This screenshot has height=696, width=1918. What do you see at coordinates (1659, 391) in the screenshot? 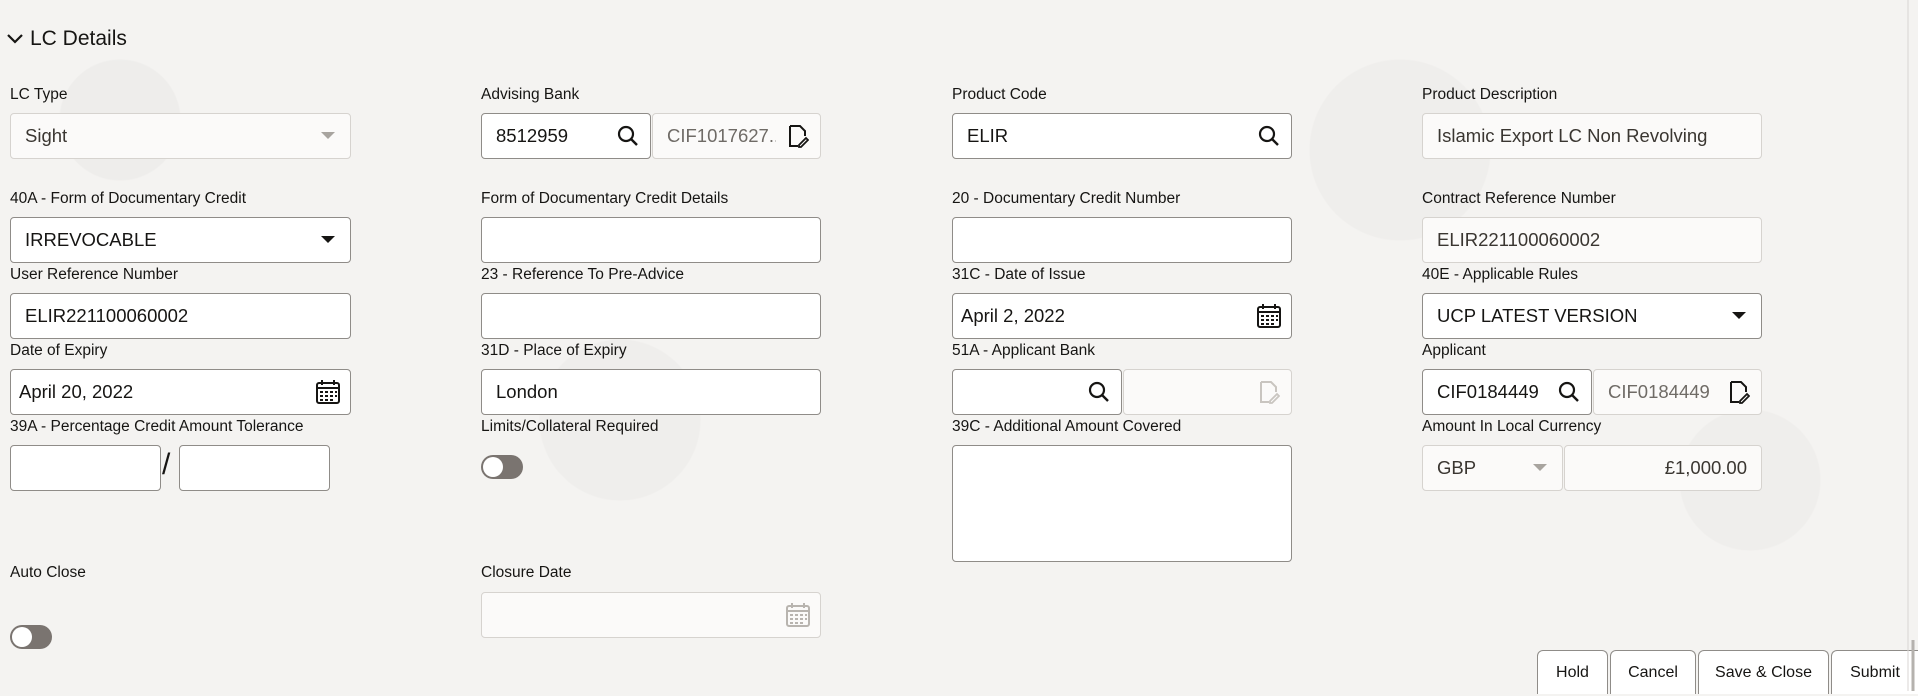
I see `applicant-name-value: CIF0184449` at bounding box center [1659, 391].